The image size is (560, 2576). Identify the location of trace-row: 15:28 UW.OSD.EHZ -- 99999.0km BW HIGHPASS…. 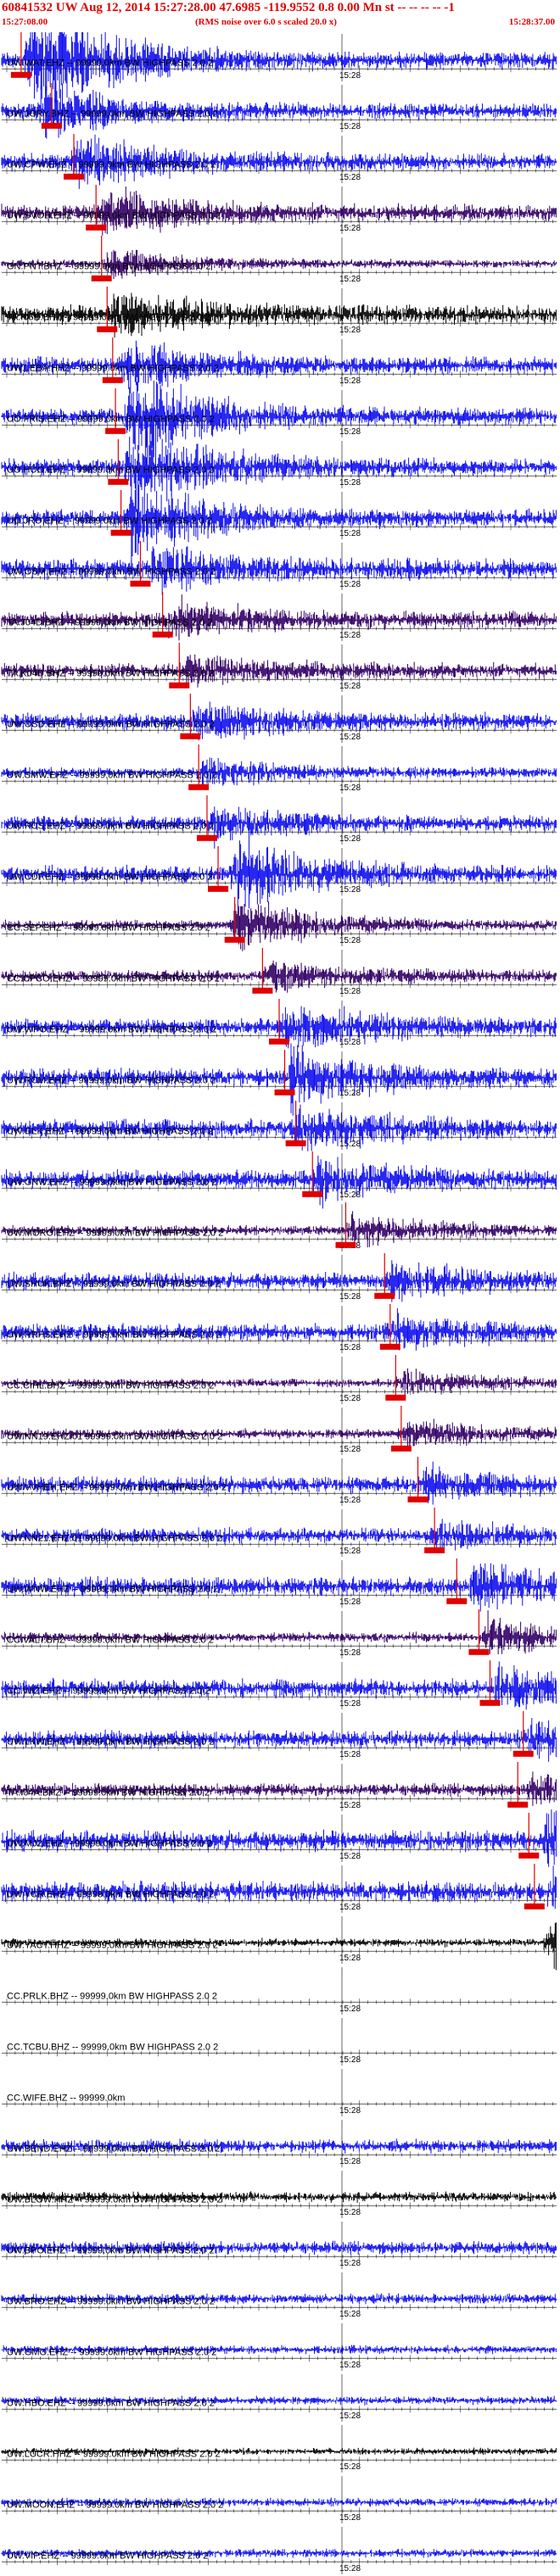
(279, 718).